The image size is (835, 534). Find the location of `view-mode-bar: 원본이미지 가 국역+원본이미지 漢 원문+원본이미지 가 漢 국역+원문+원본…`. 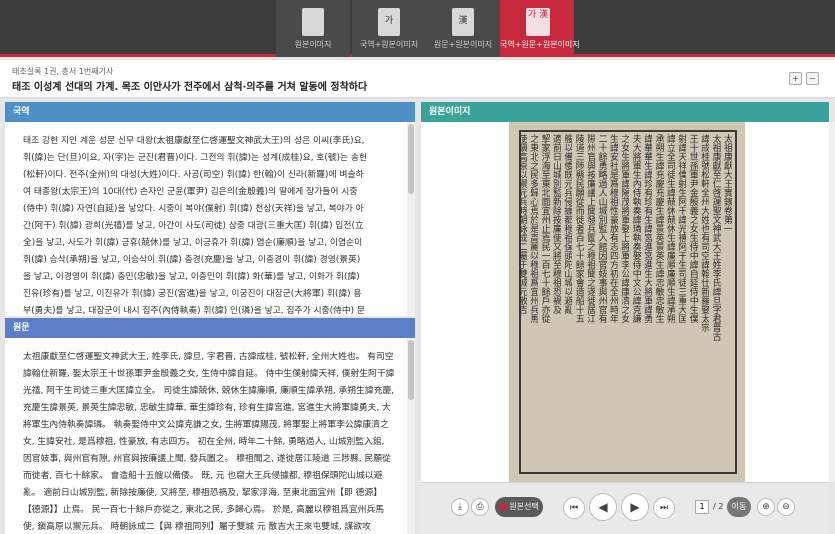

view-mode-bar: 원본이미지 가 국역+원본이미지 漢 원문+원본이미지 가 漢 국역+원문+원본… is located at coordinates (417, 28).